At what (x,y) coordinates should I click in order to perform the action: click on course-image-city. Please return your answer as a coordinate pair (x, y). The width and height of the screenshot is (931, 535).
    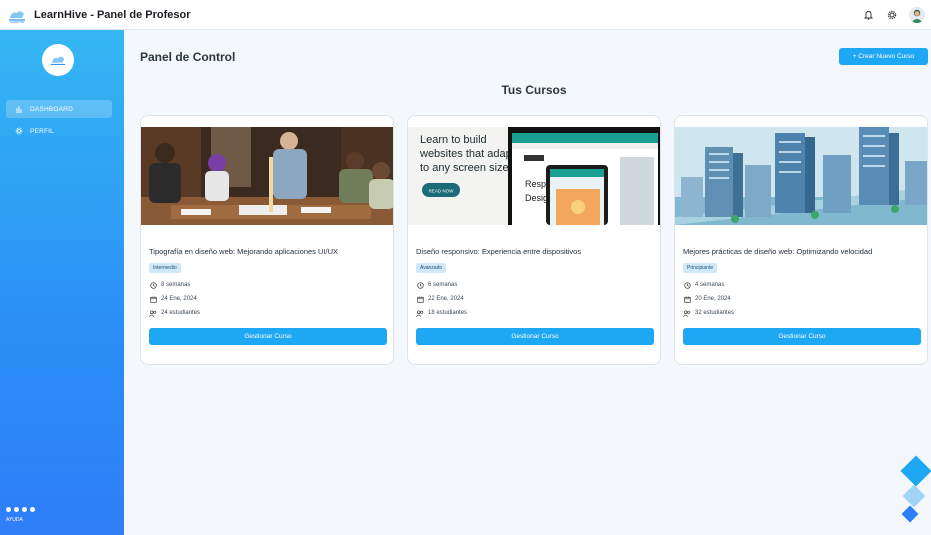
    Looking at the image, I should click on (801, 176).